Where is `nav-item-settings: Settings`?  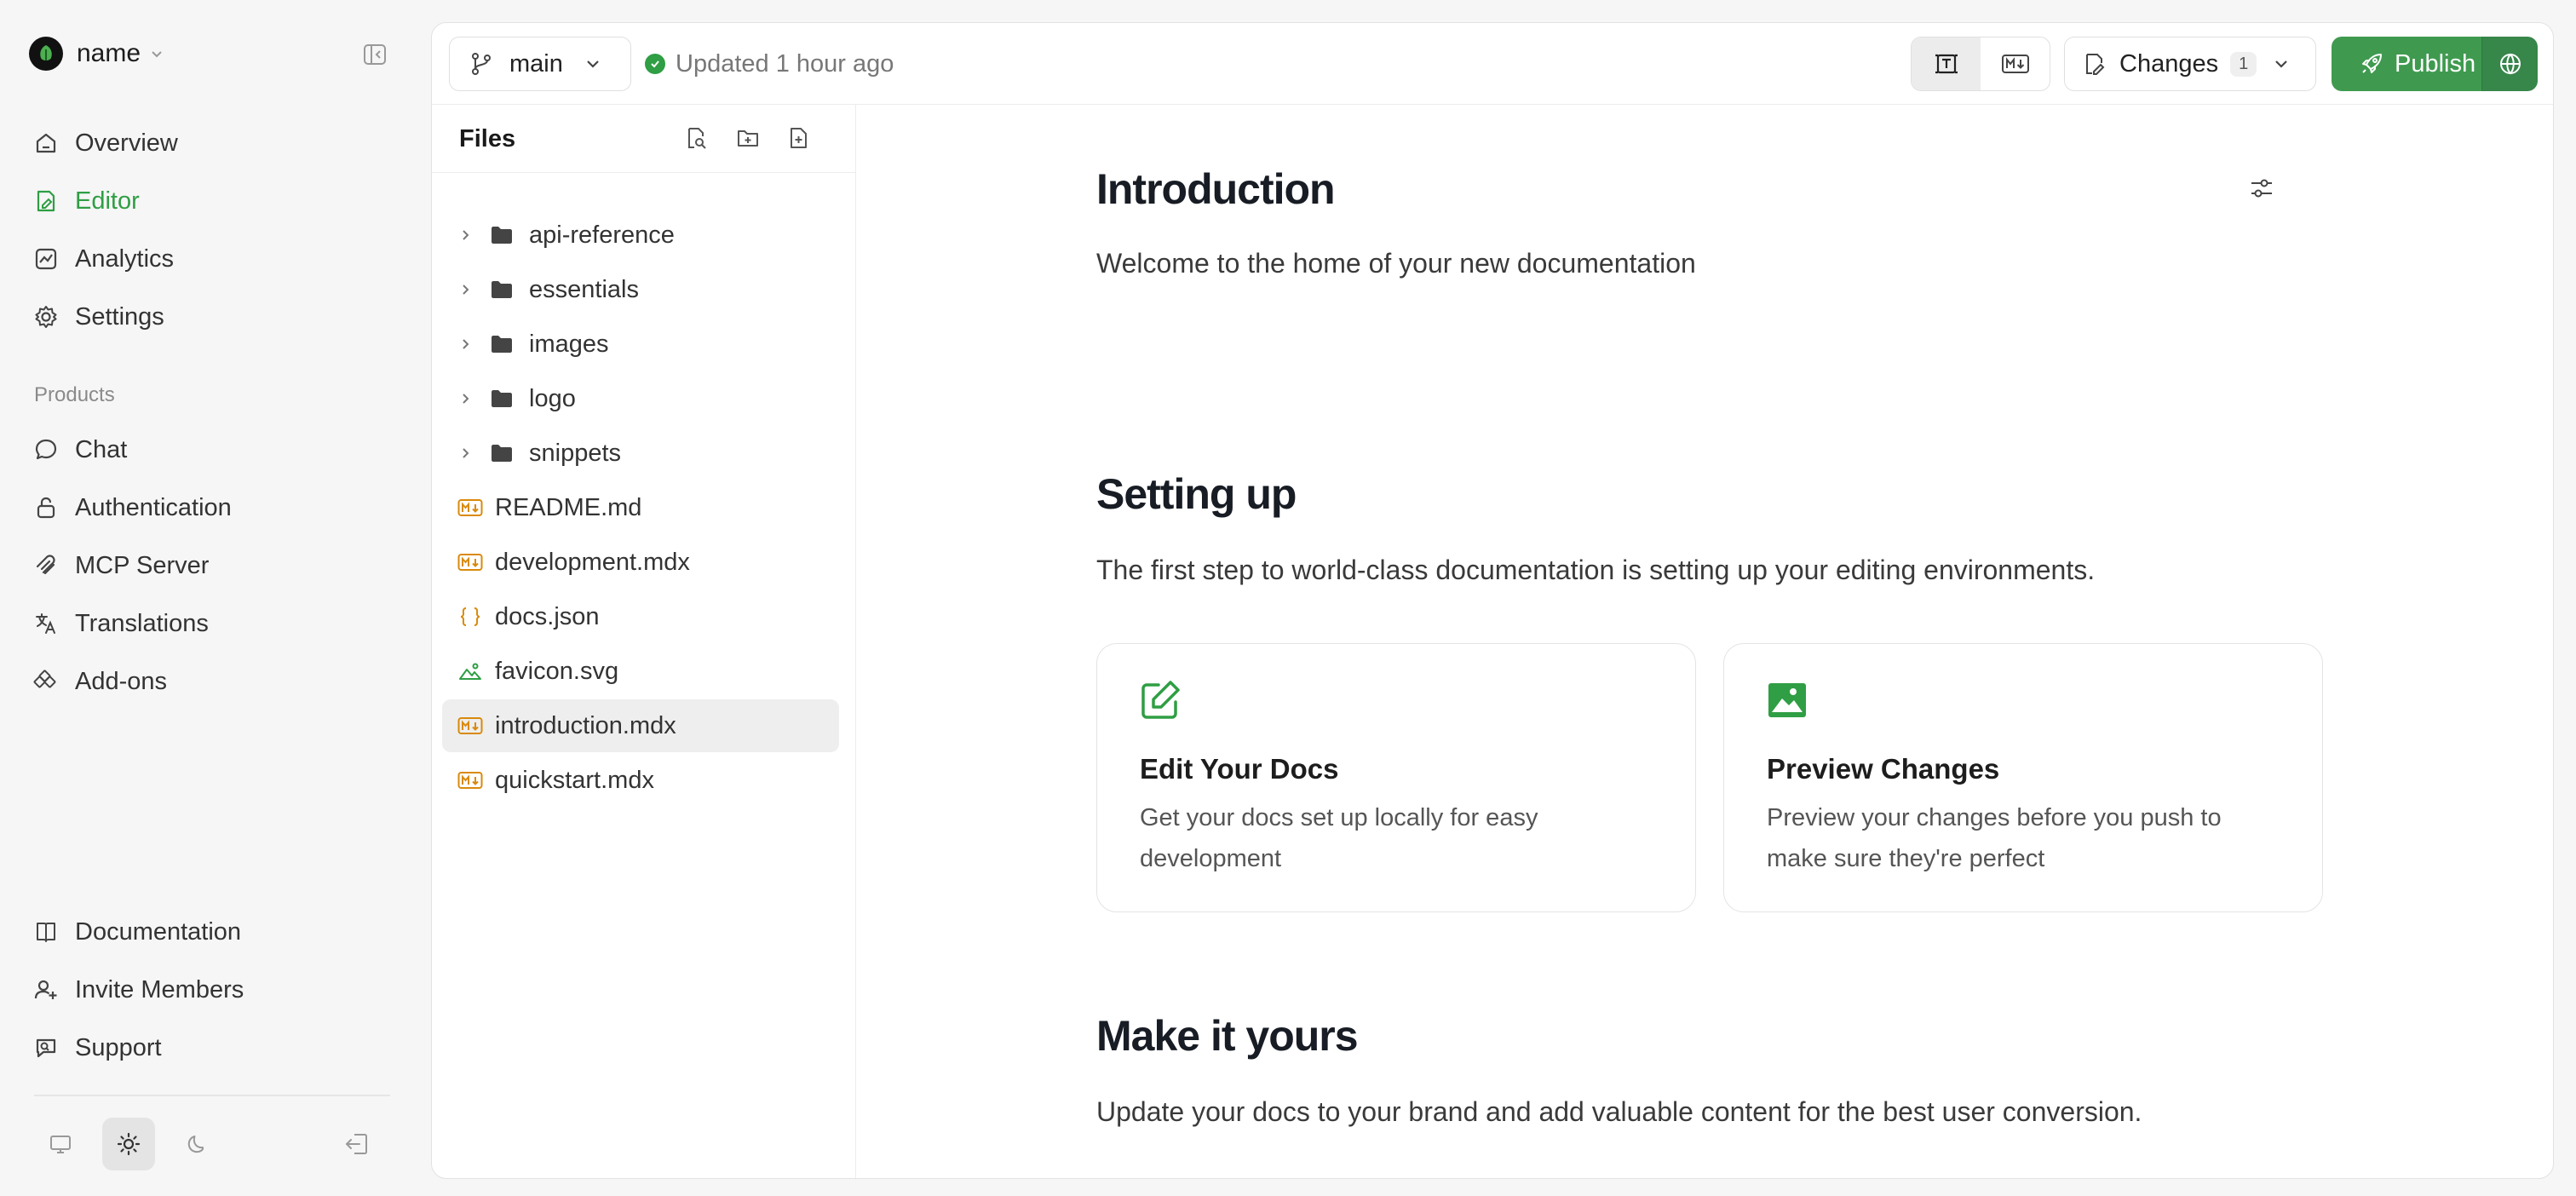
nav-item-settings: Settings is located at coordinates (98, 317).